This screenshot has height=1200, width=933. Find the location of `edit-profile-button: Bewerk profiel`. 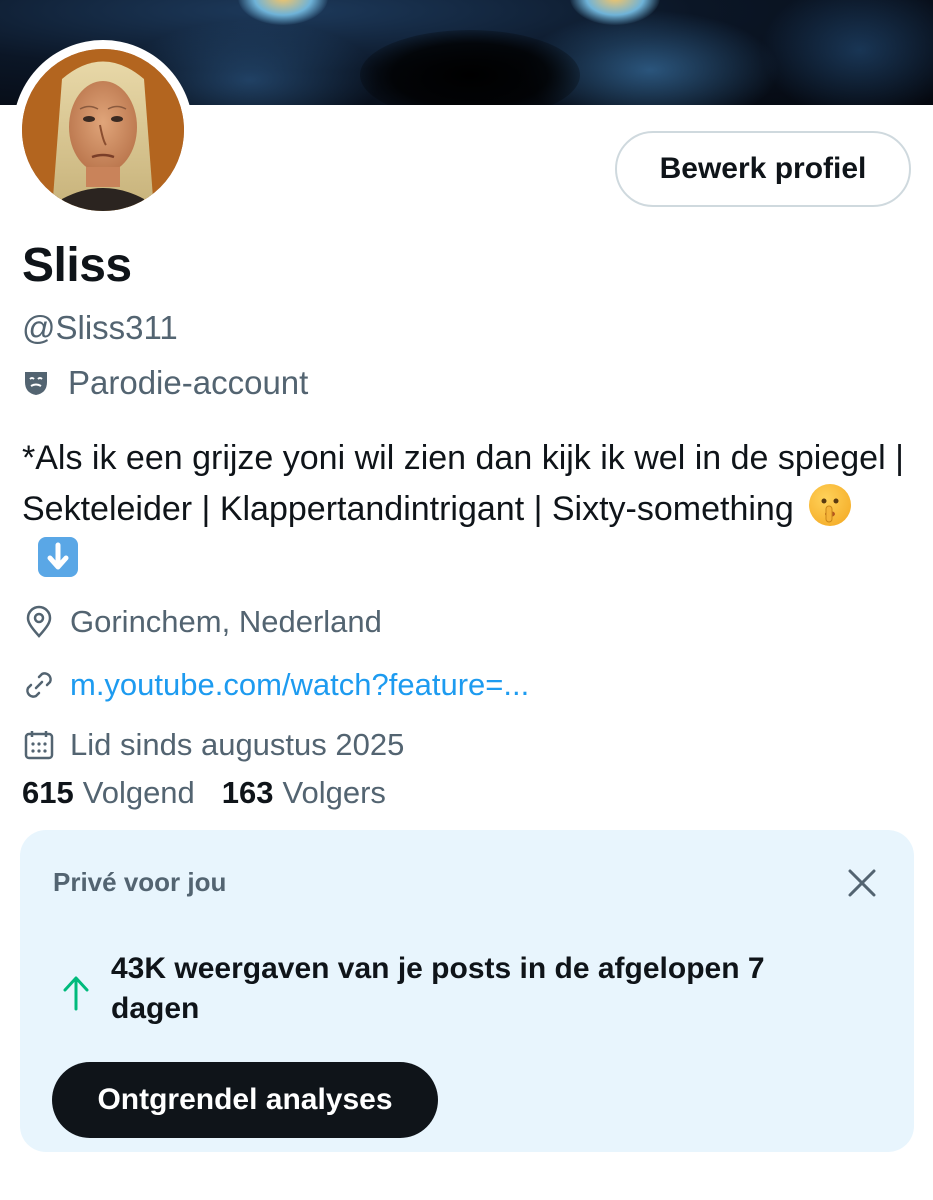

edit-profile-button: Bewerk profiel is located at coordinates (763, 169).